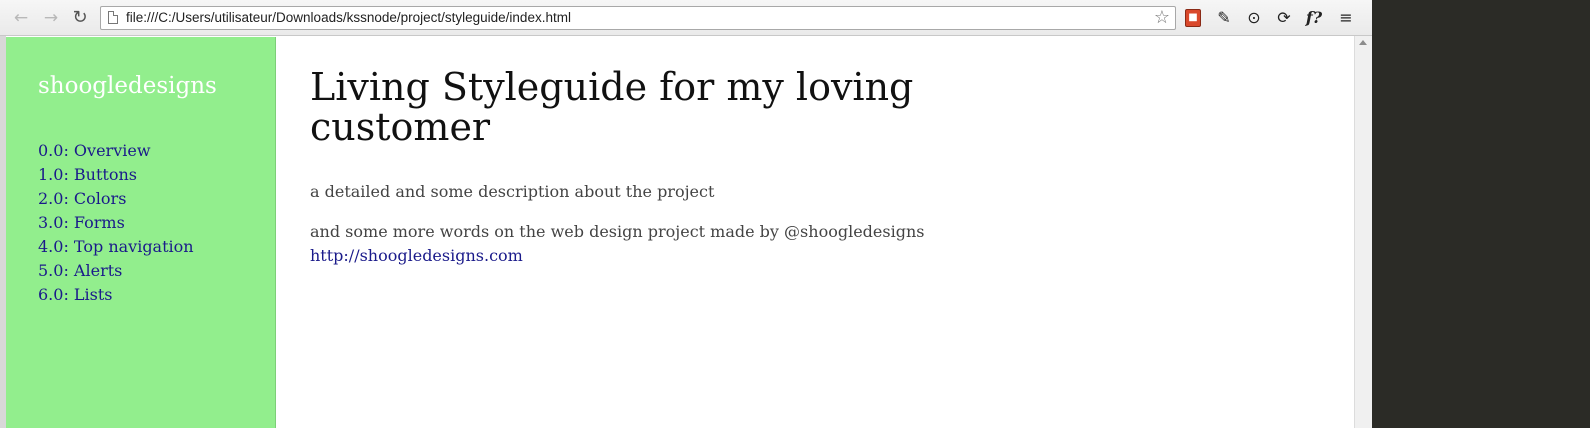  What do you see at coordinates (21, 18) in the screenshot?
I see `back-icon: ←` at bounding box center [21, 18].